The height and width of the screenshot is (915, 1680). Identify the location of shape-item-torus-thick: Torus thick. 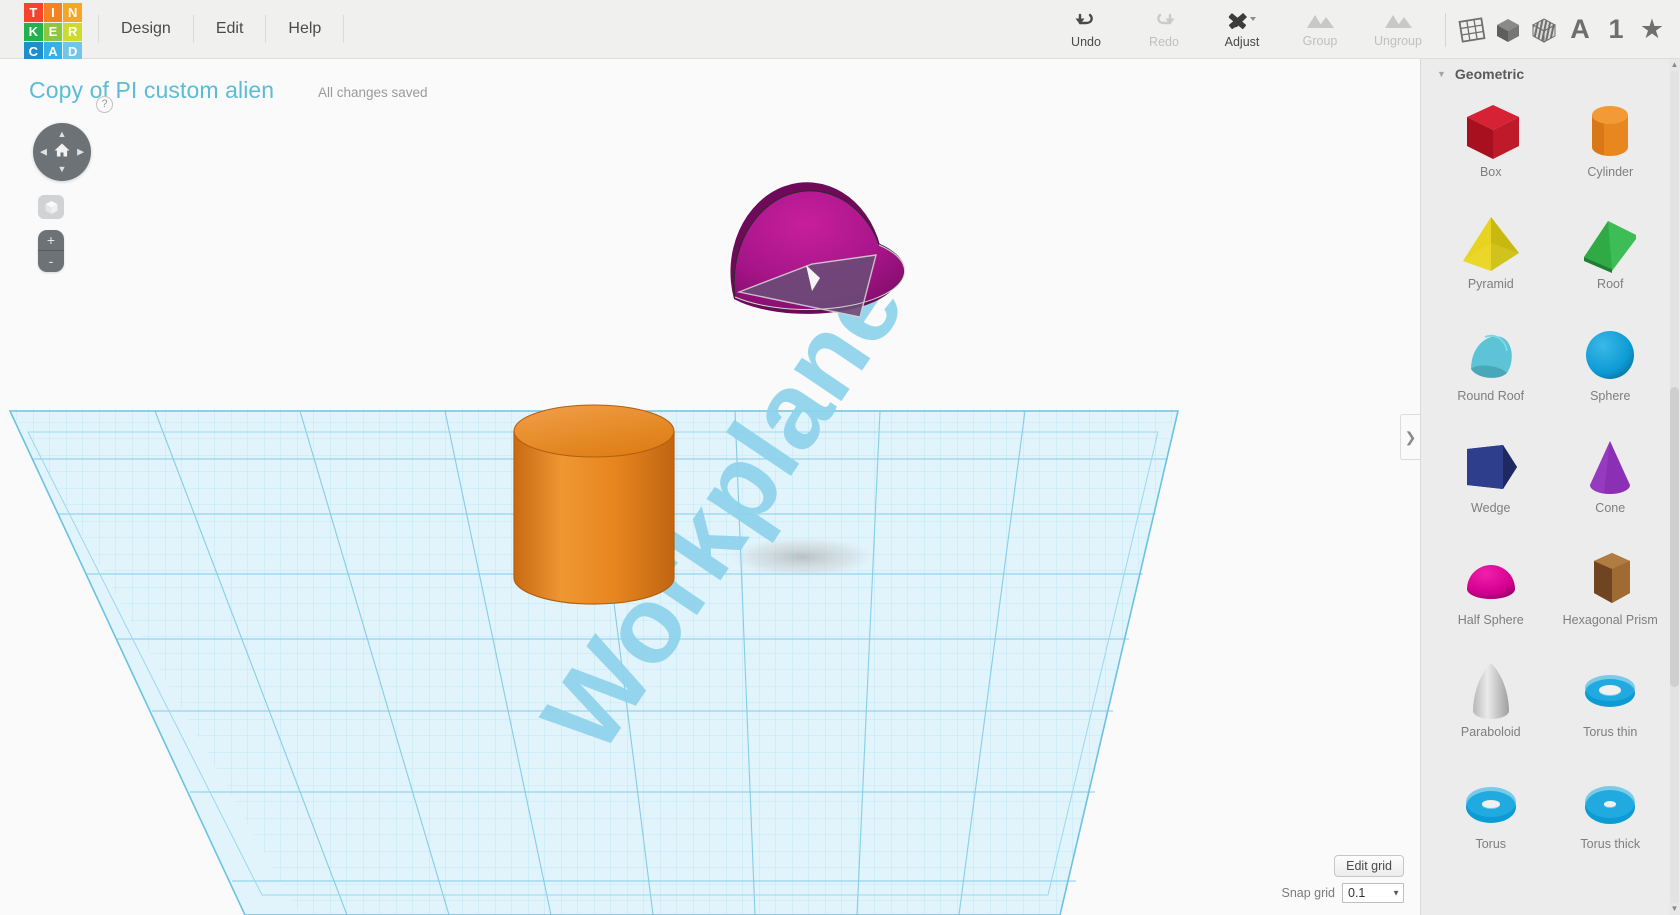
(1611, 817).